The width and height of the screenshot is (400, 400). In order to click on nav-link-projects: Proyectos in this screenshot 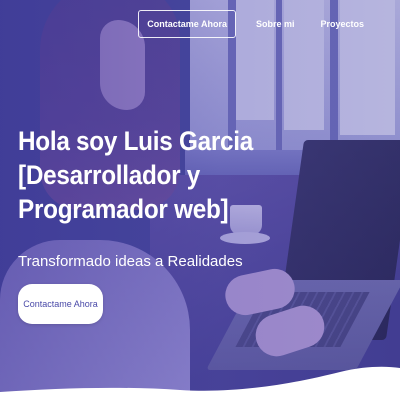, I will do `click(342, 24)`.